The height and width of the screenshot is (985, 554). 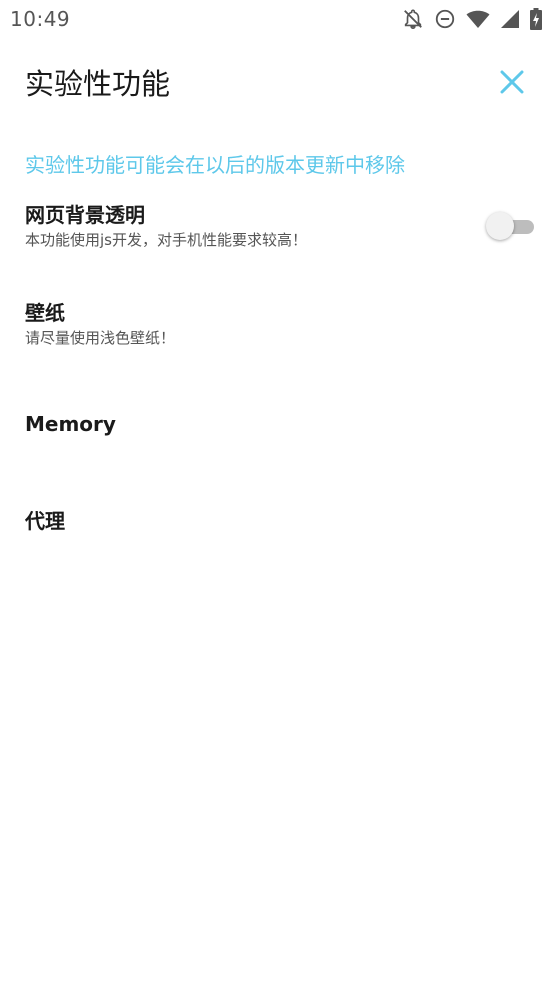 I want to click on header: 实验性功能, so click(x=277, y=82).